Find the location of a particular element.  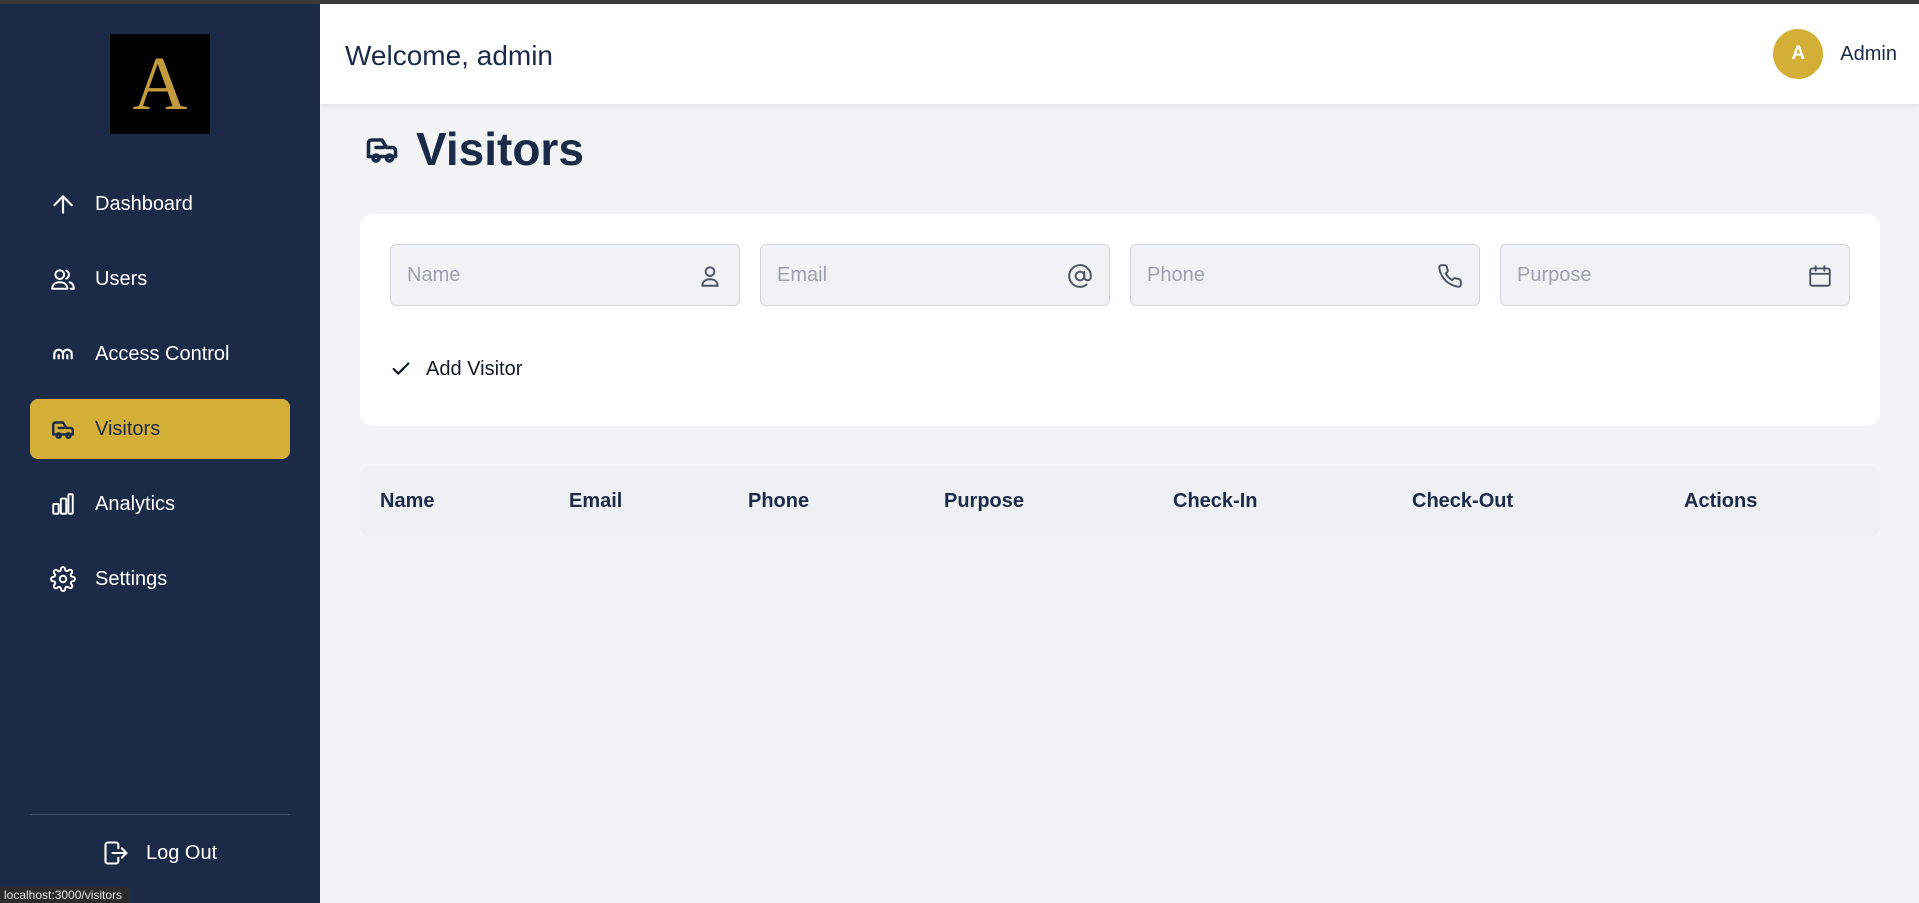

phone-icon is located at coordinates (1450, 276).